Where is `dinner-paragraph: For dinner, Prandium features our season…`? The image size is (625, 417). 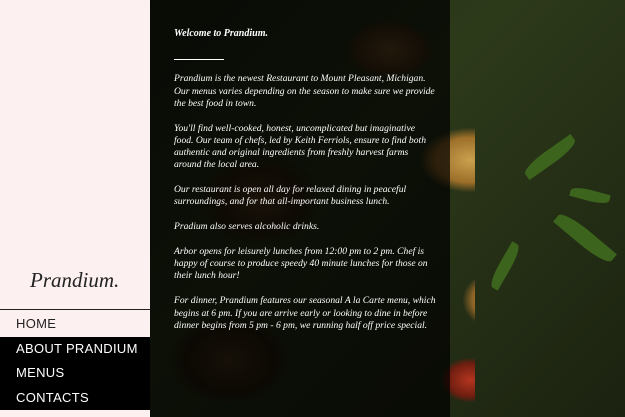
dinner-paragraph: For dinner, Prandium features our season… is located at coordinates (305, 313).